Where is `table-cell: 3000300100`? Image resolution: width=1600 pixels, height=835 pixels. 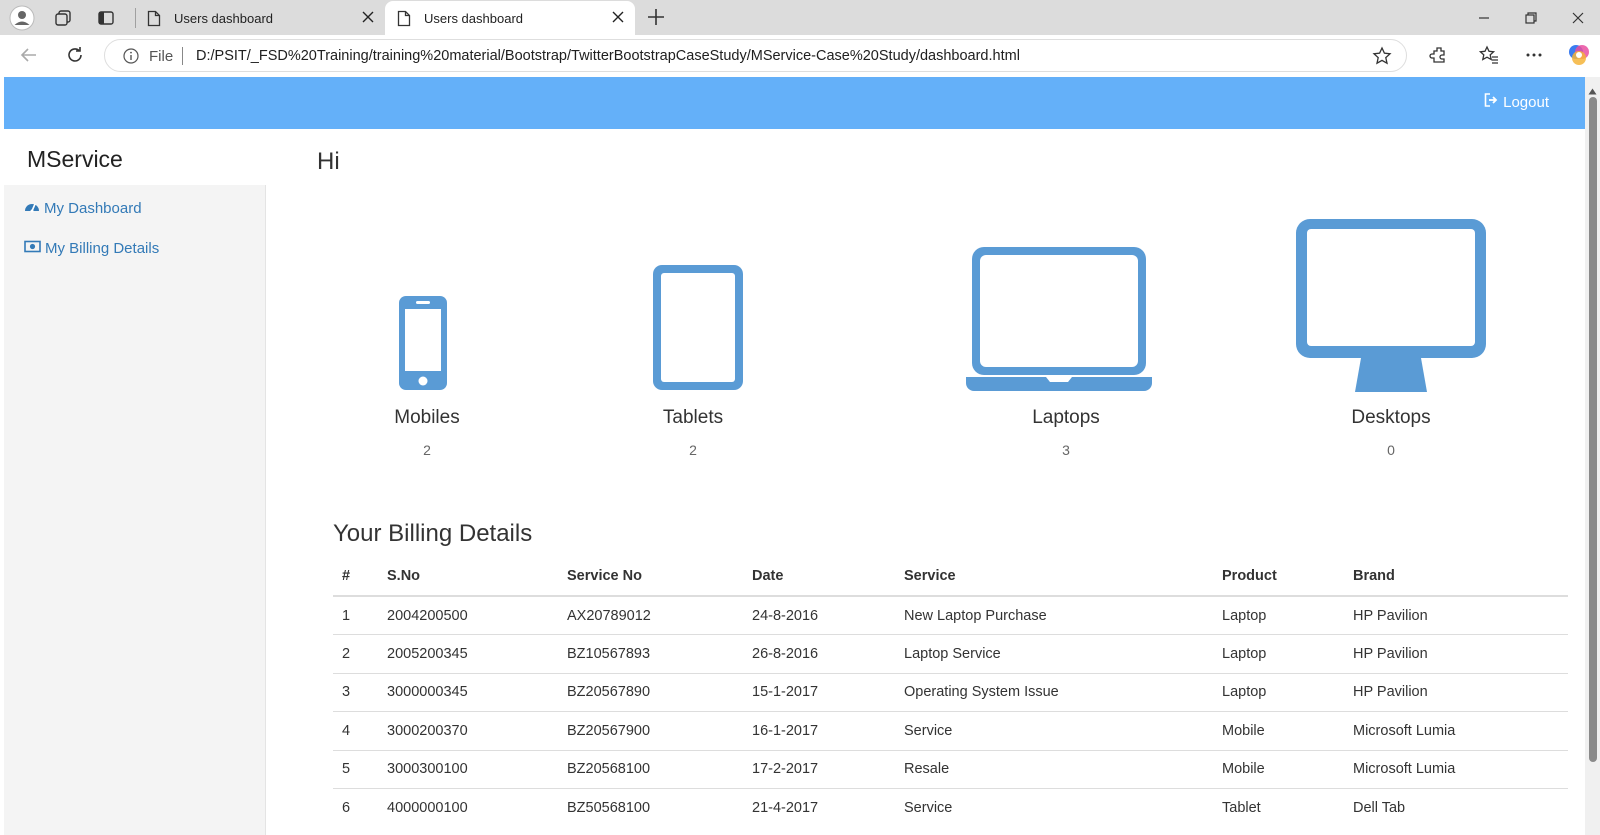
table-cell: 3000300100 is located at coordinates (468, 769).